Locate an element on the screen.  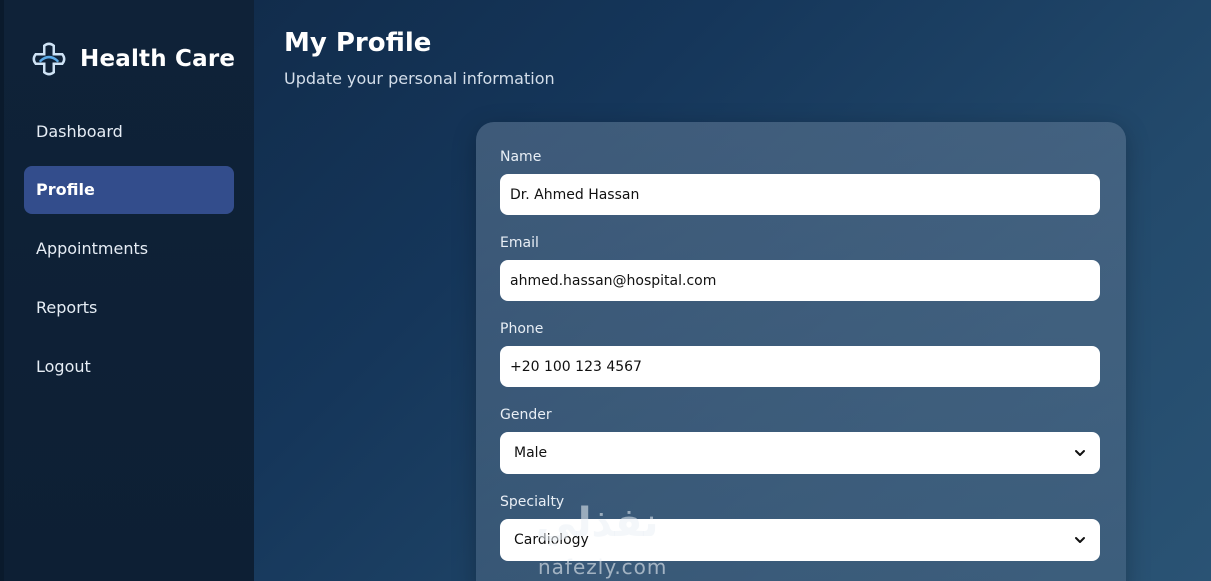
specialty-select-value: Cardiology is located at coordinates (551, 540).